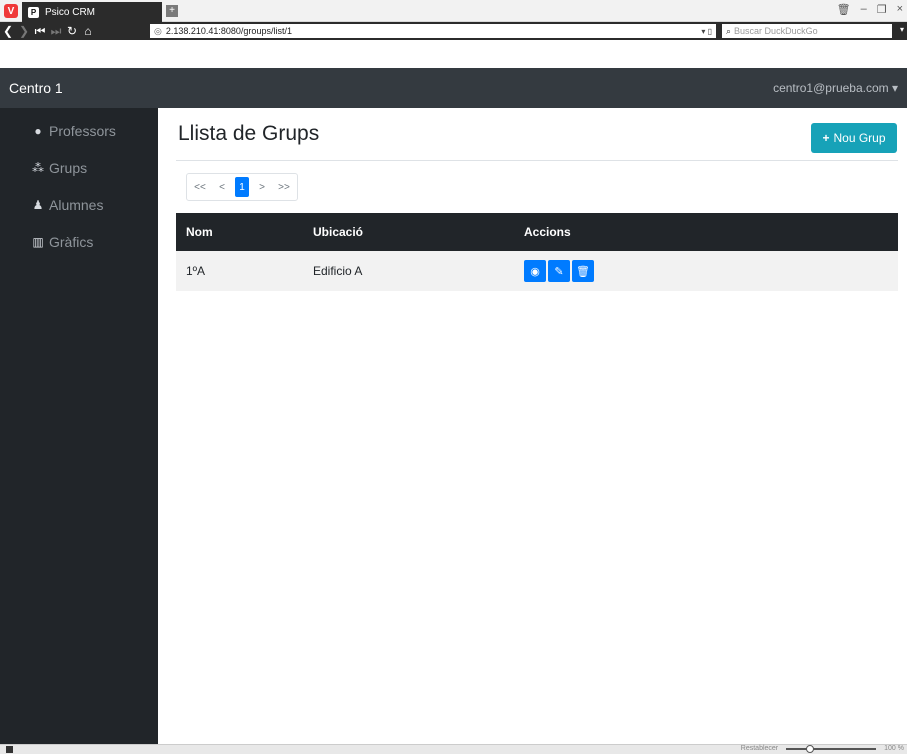 This screenshot has width=907, height=754. I want to click on prev-page-link: <, so click(222, 187).